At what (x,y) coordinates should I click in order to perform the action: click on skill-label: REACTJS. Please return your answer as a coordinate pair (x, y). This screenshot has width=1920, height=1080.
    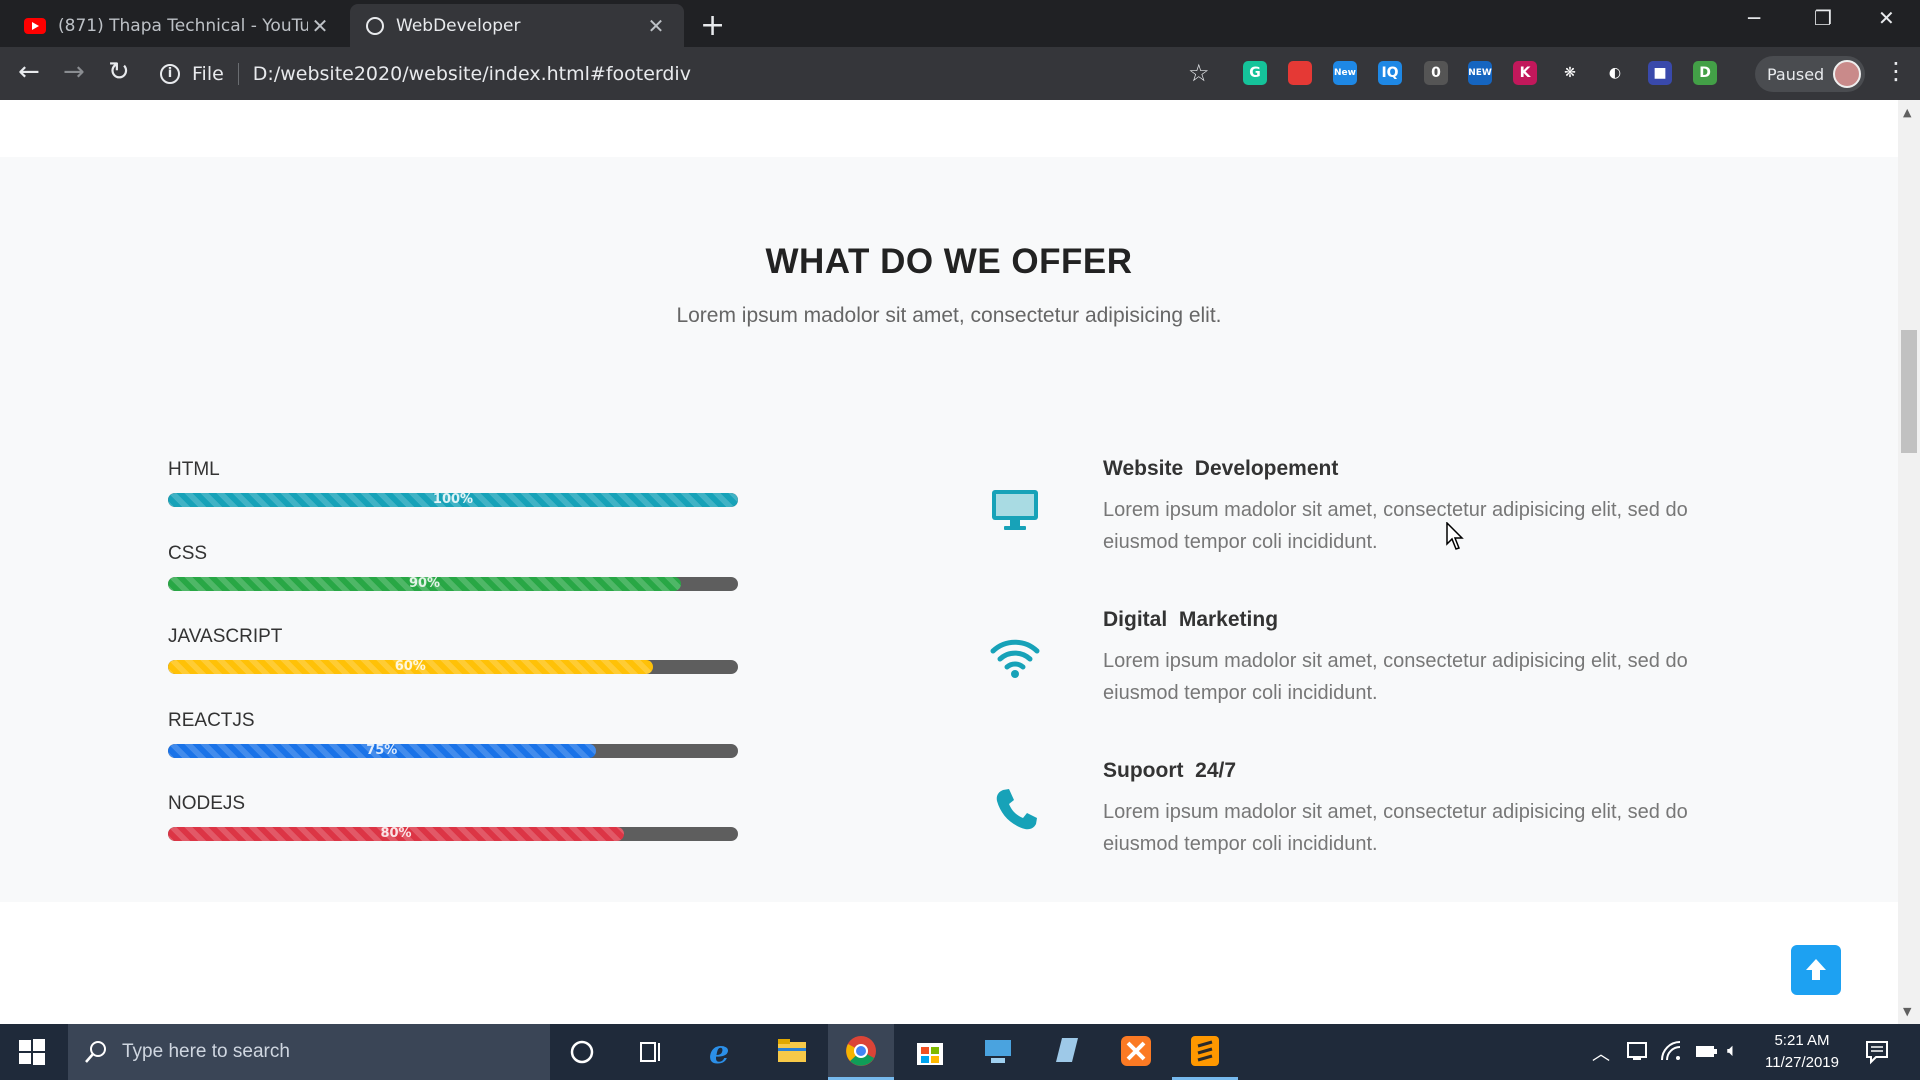
    Looking at the image, I should click on (211, 720).